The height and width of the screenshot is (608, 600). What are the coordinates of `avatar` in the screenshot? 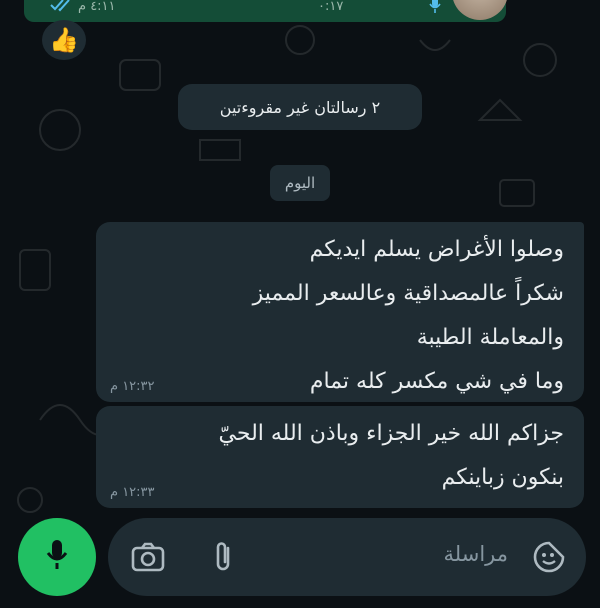 It's located at (480, 10).